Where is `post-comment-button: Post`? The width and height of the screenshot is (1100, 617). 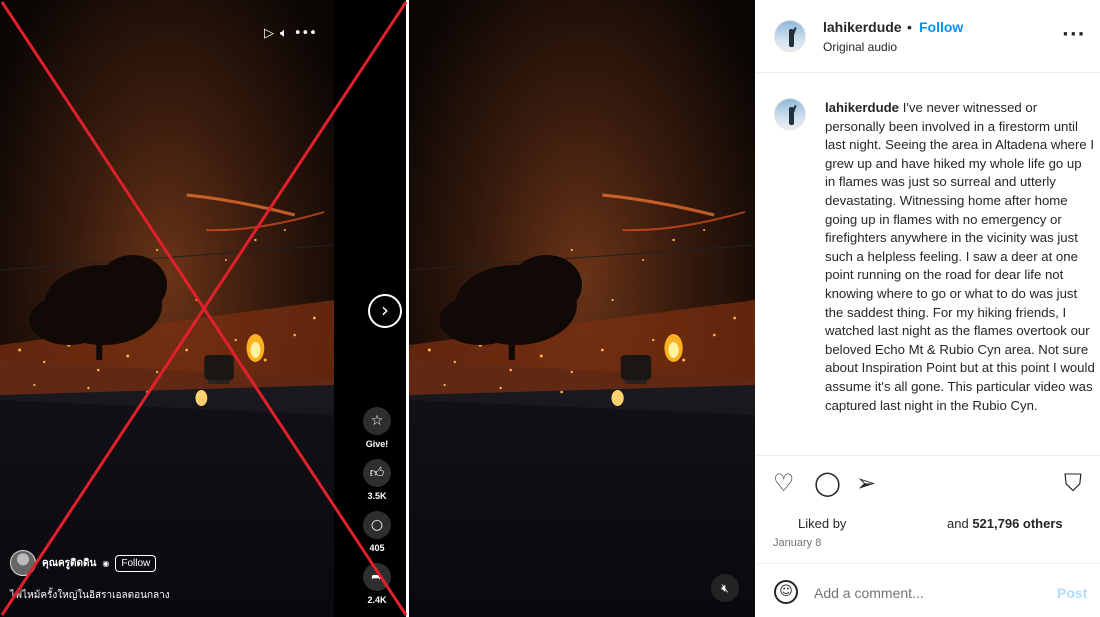
post-comment-button: Post is located at coordinates (1072, 593).